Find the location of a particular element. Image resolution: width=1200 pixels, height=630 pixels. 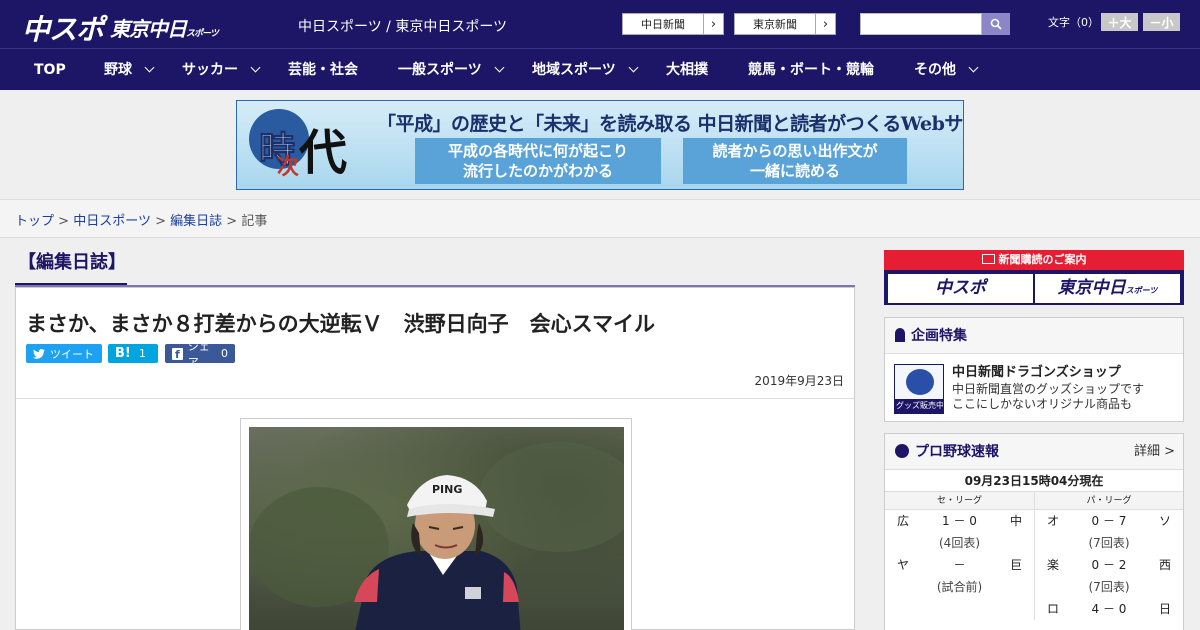

nav-item-other: その他 is located at coordinates (946, 70).